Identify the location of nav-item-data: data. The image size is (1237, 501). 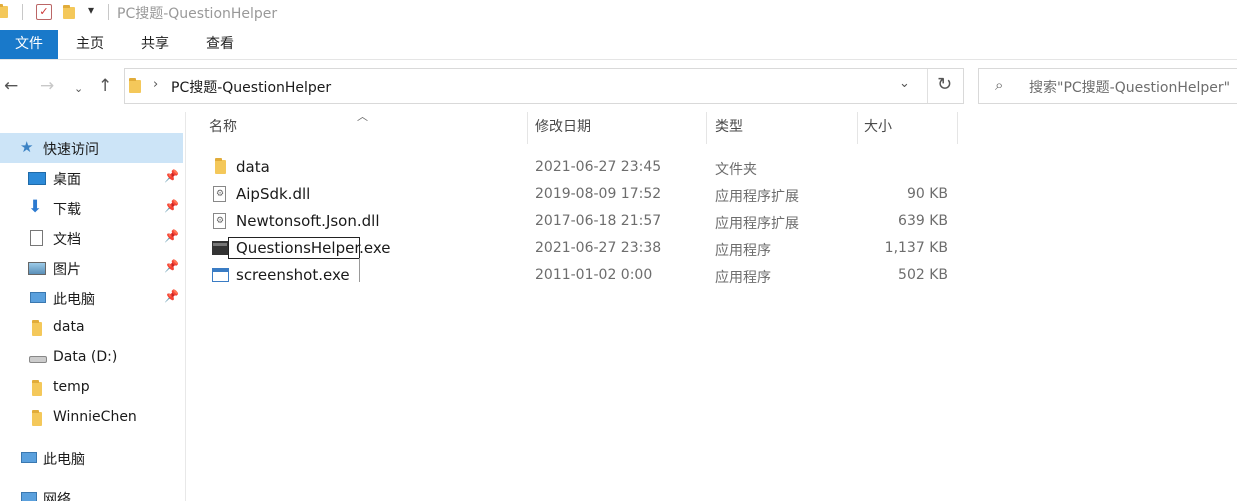
(91, 328).